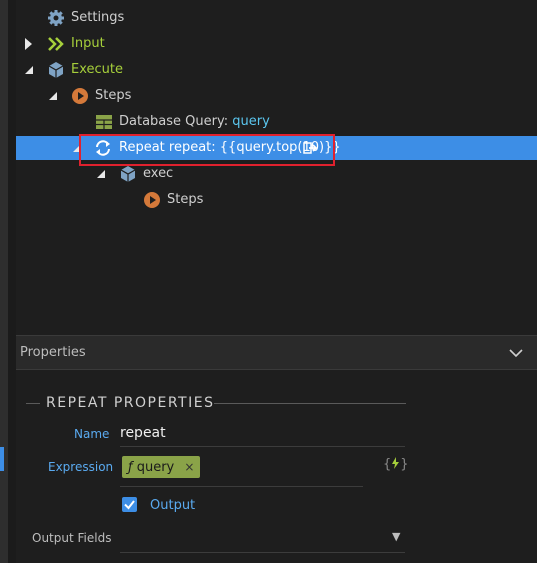 This screenshot has width=537, height=563. I want to click on section-title: REPEAT PROPERTIES, so click(130, 403).